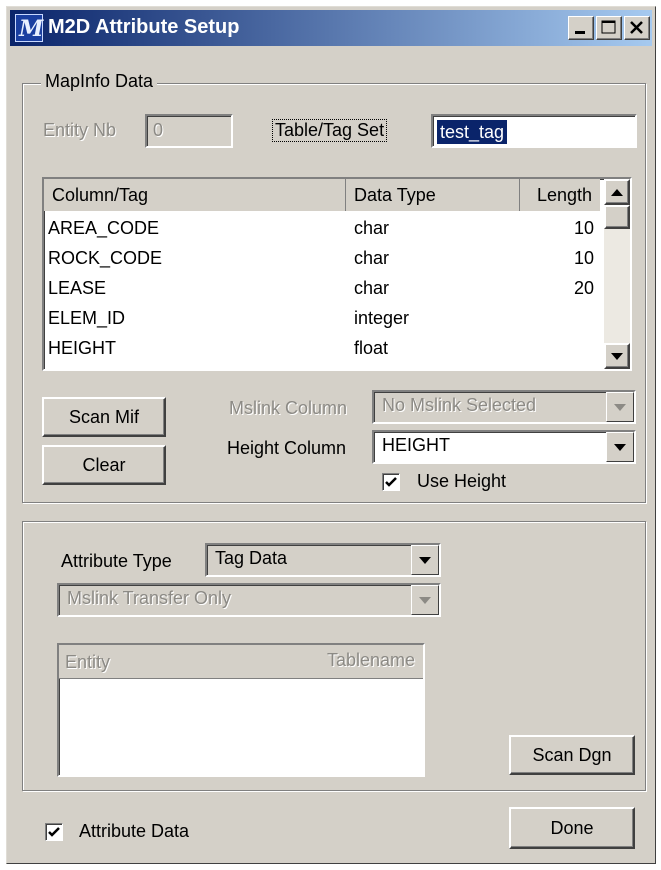  Describe the element at coordinates (581, 28) in the screenshot. I see `minimize-button` at that location.